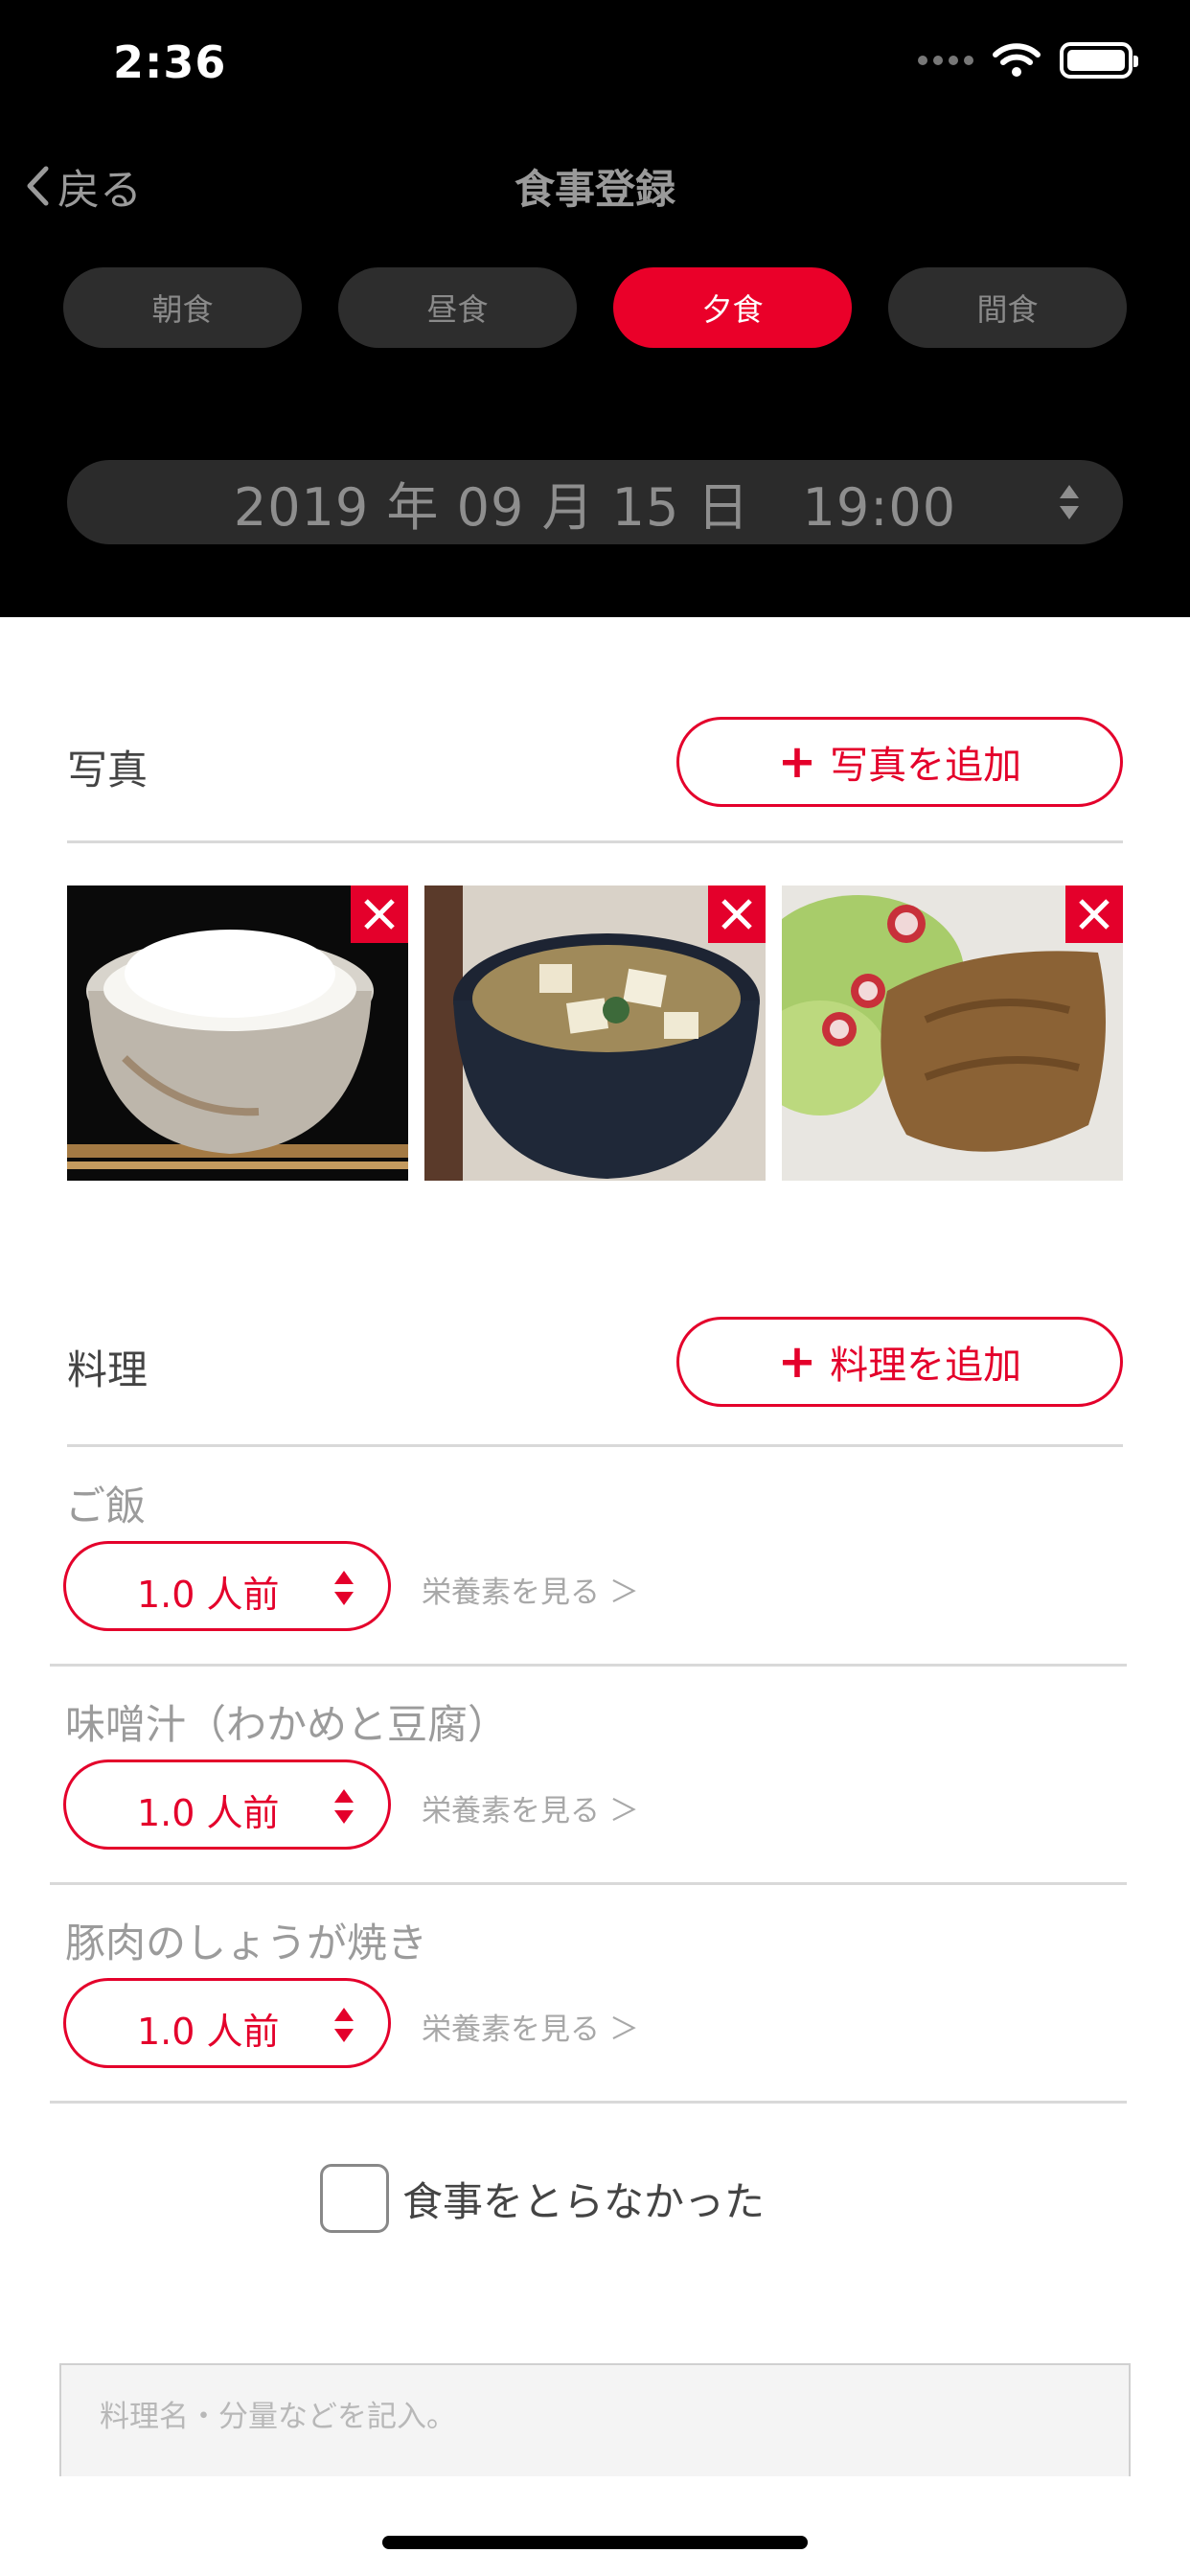  Describe the element at coordinates (595, 2542) in the screenshot. I see `home-indicator` at that location.